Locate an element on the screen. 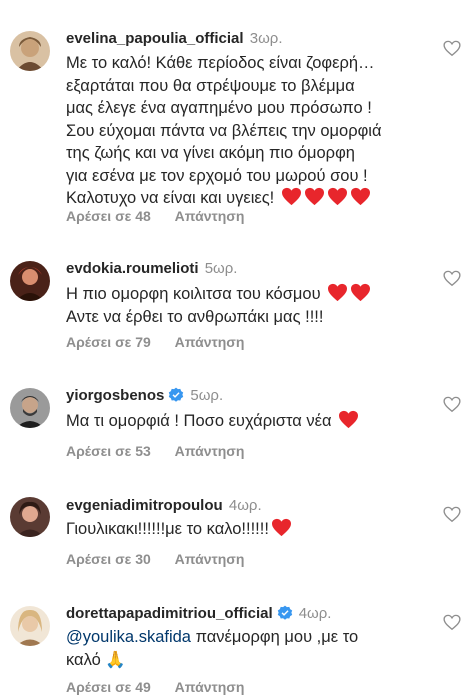 This screenshot has width=474, height=700. text-line: της ζωής και να γίνει ακόμη πιο όμορφη is located at coordinates (210, 153).